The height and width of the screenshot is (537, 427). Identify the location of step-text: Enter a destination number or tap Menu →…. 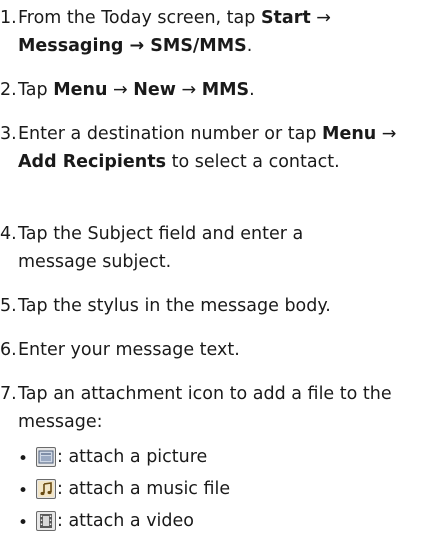
(207, 148).